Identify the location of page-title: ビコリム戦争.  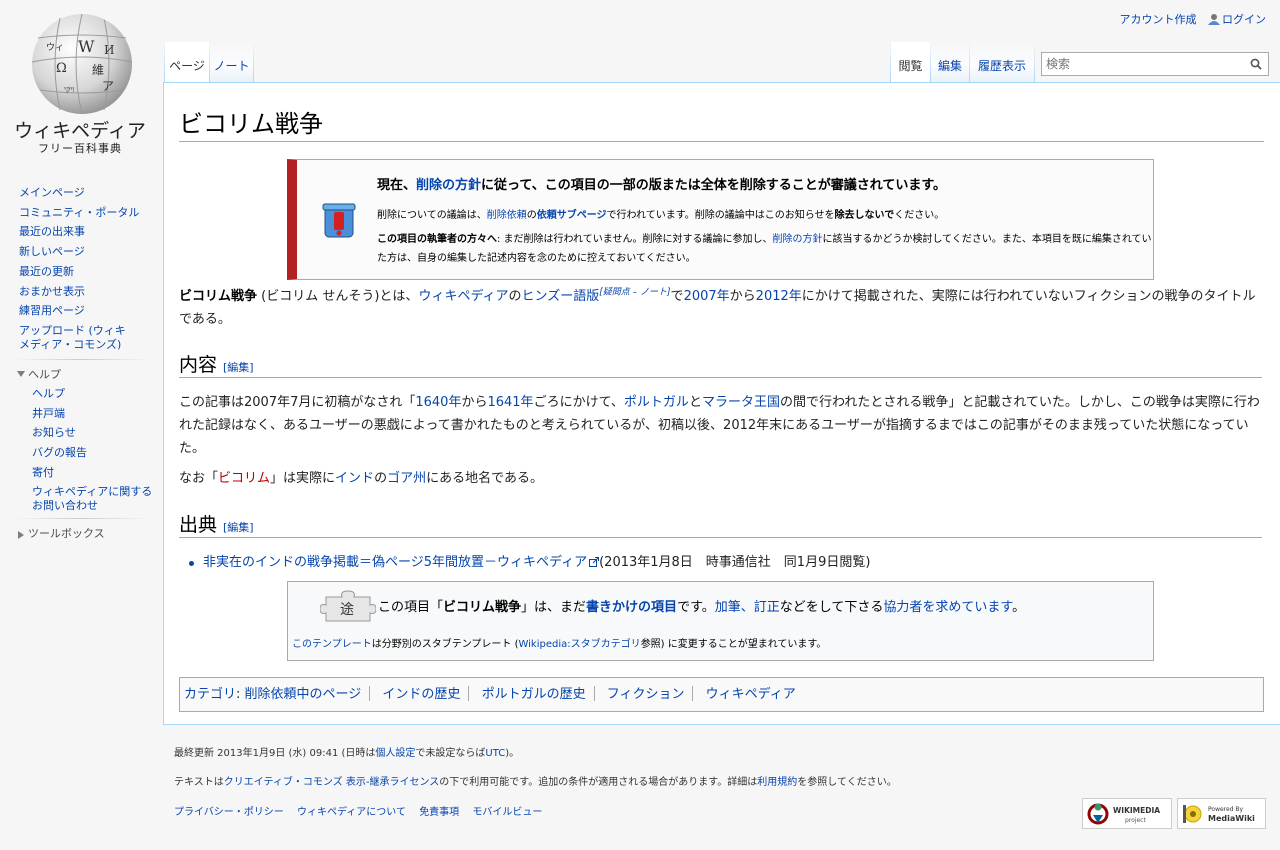
(251, 124).